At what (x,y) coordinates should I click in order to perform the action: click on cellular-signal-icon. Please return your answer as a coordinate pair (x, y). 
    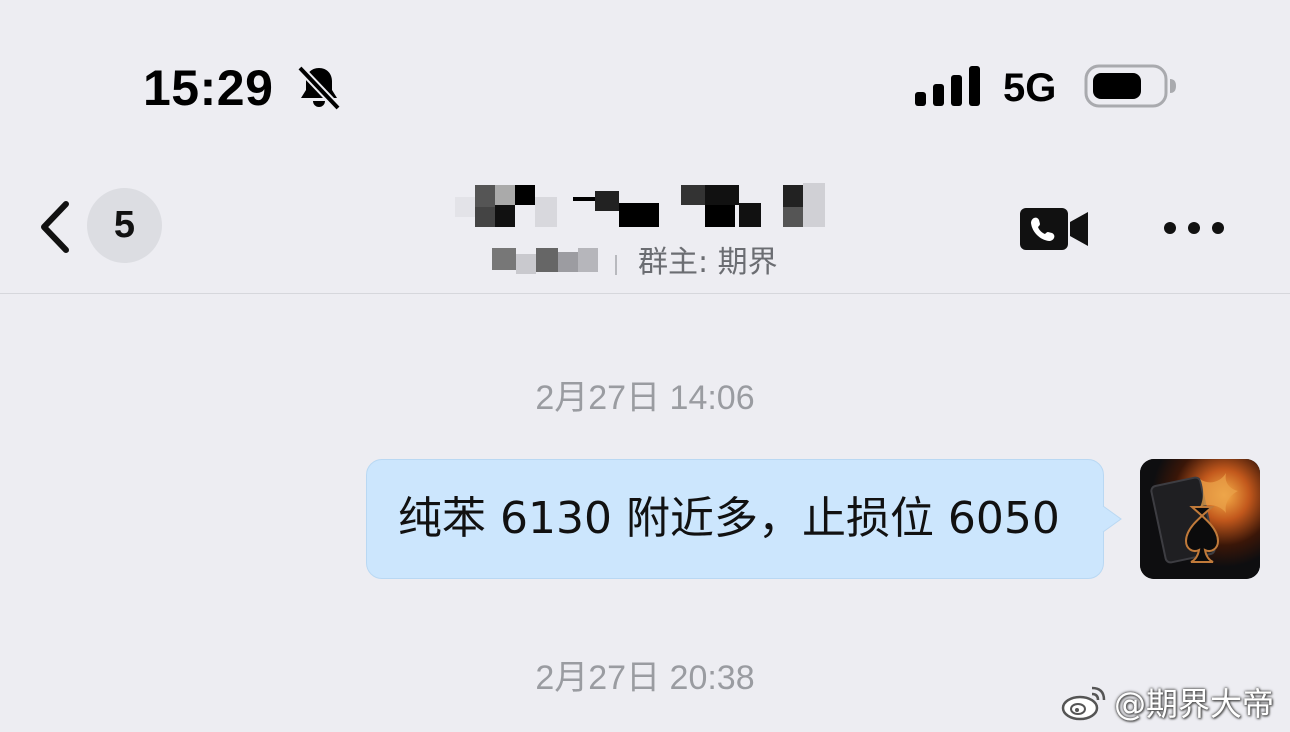
    Looking at the image, I should click on (947, 86).